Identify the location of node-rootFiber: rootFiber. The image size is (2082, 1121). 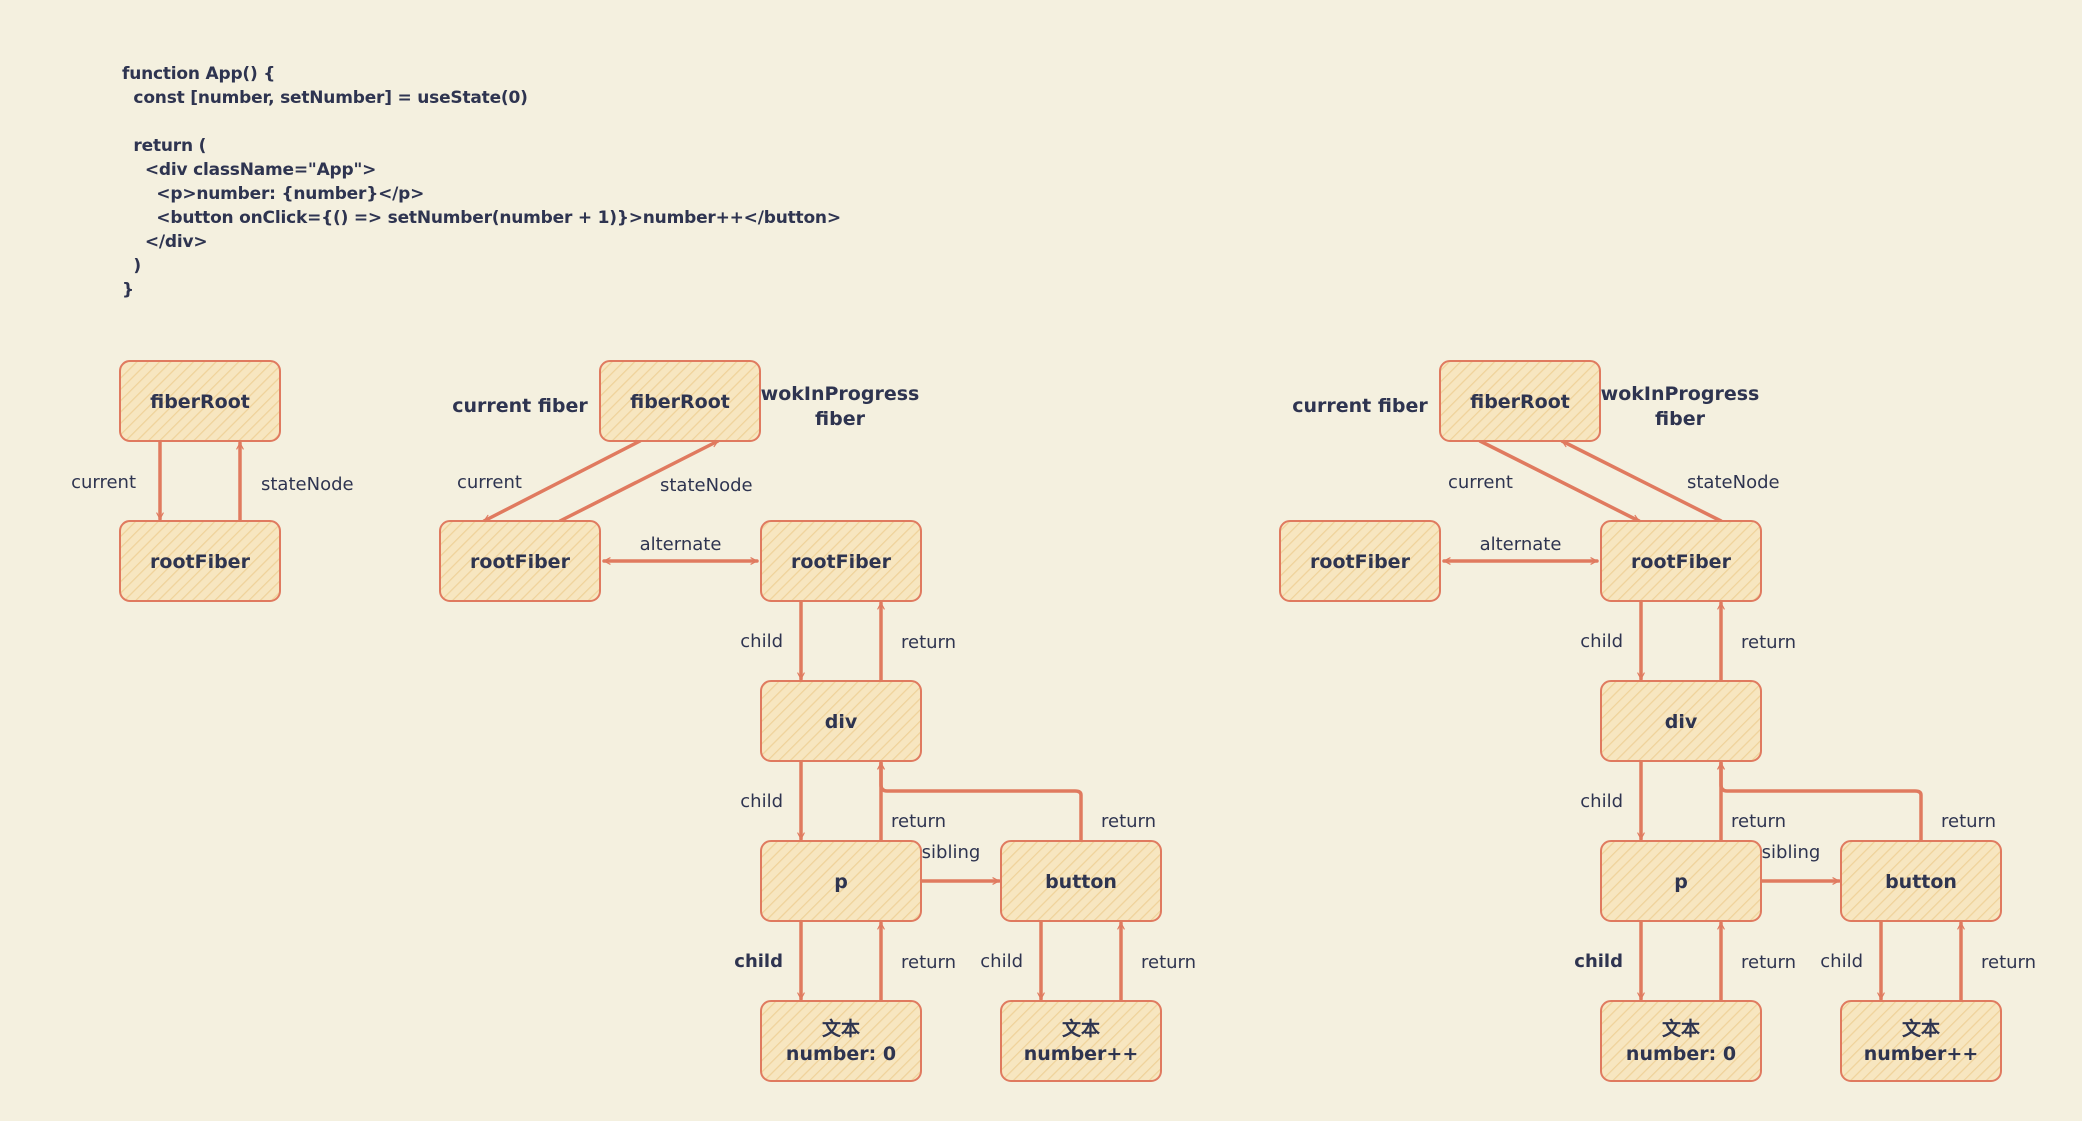
(200, 561).